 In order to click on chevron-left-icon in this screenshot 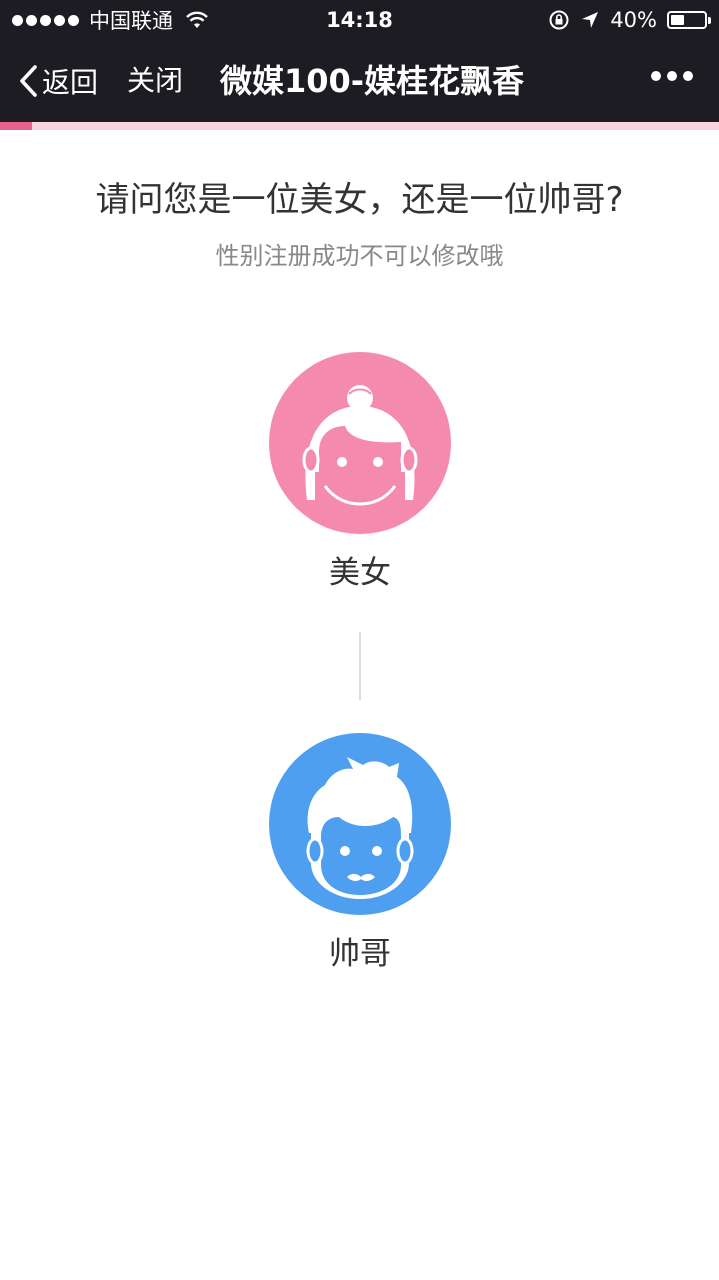, I will do `click(28, 81)`.